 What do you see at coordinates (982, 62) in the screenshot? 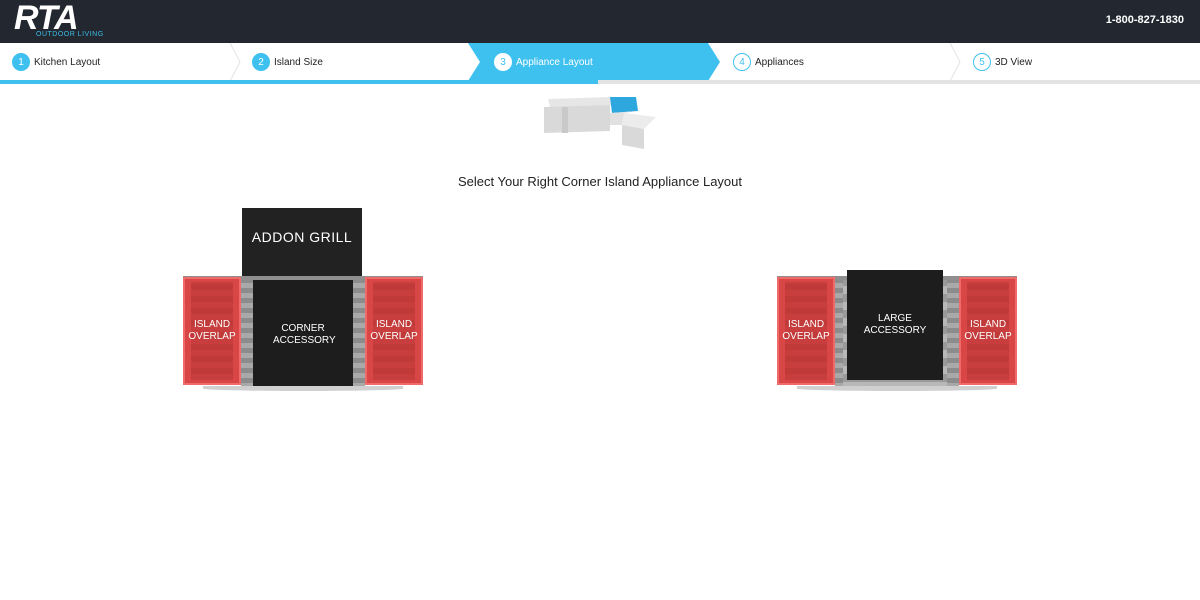
I see `step-number: 5` at bounding box center [982, 62].